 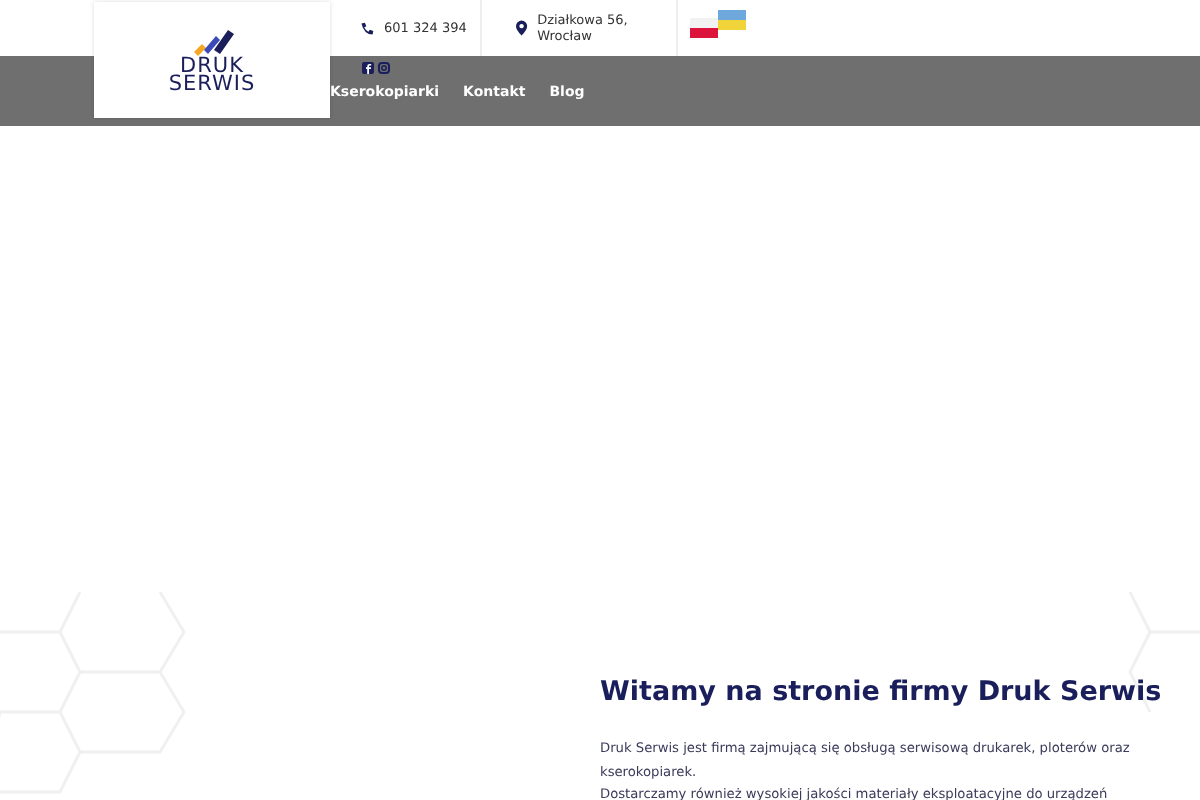 I want to click on welcome-heading: Witamy na stronie firmy Druk Serwis, so click(x=882, y=692).